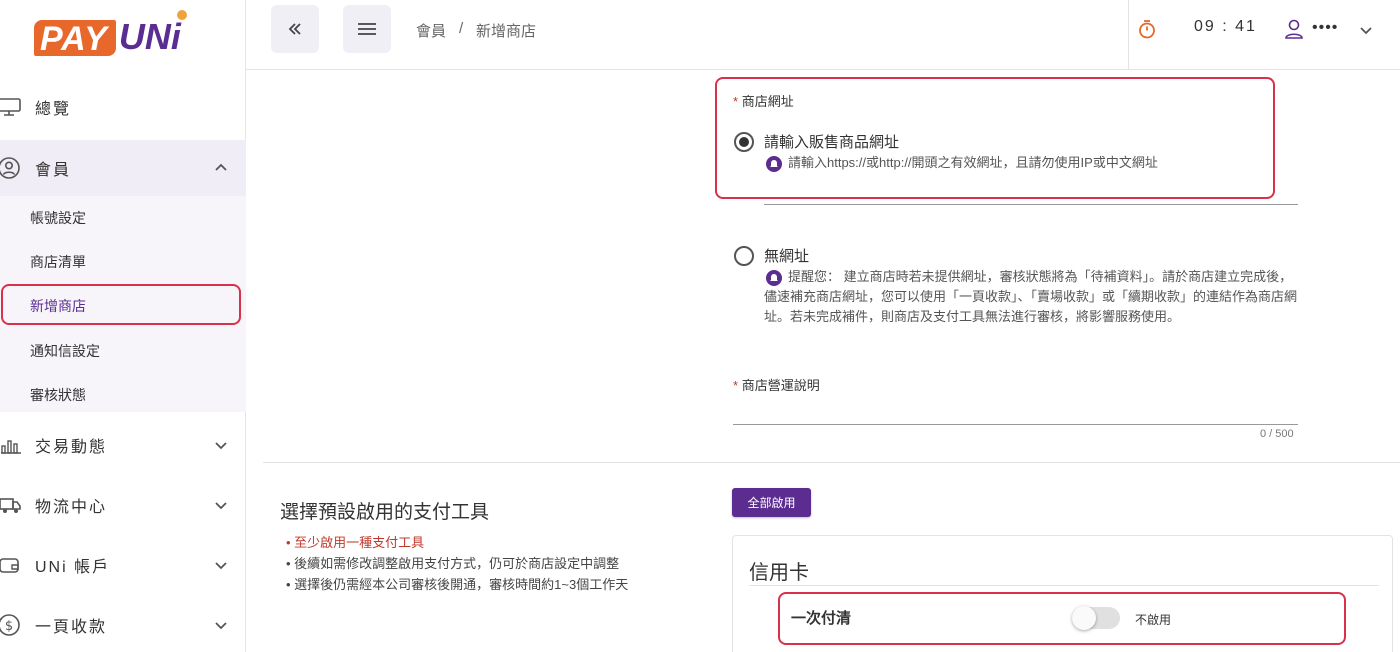 The height and width of the screenshot is (652, 1400). What do you see at coordinates (431, 30) in the screenshot?
I see `breadcrumb-parent: 會員` at bounding box center [431, 30].